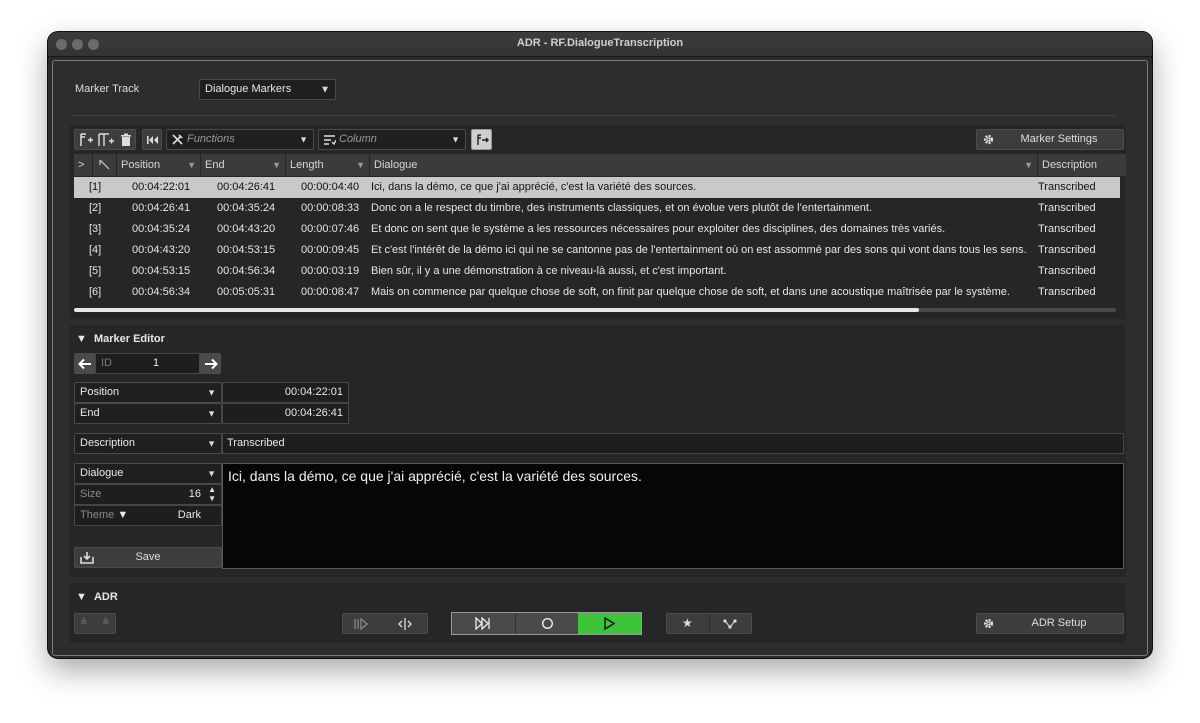 The image size is (1200, 723). I want to click on dialogue-label: Dialogue, so click(102, 473).